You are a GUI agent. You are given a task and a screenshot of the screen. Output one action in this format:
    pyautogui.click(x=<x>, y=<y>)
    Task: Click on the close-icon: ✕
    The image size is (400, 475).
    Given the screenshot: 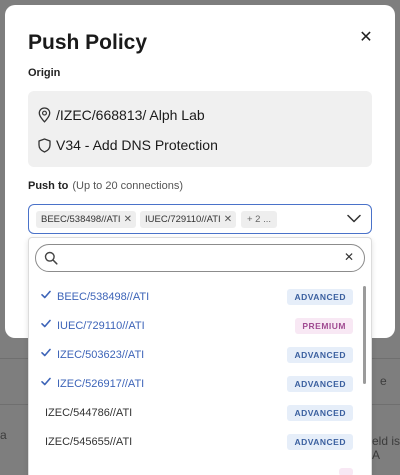 What is the action you would take?
    pyautogui.click(x=365, y=36)
    